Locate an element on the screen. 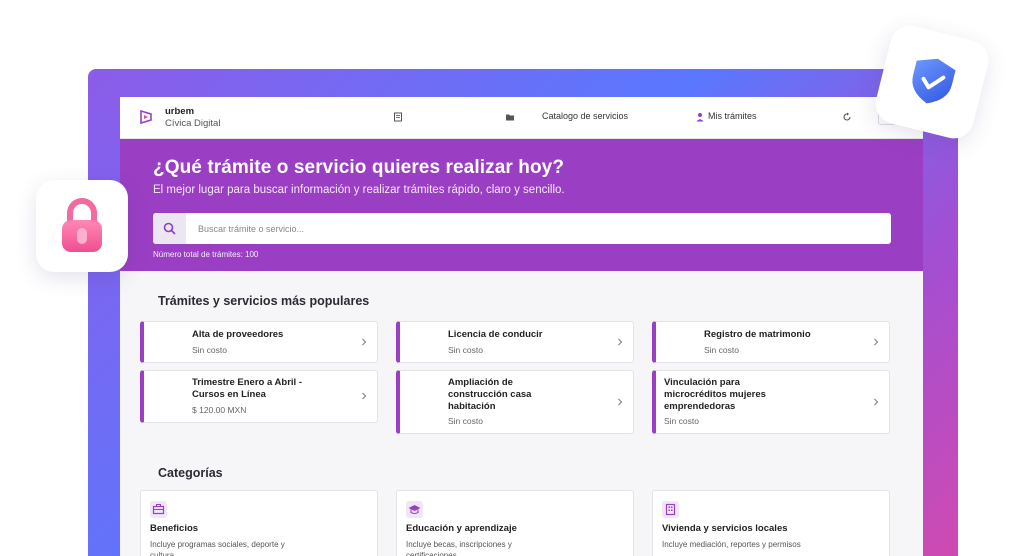  briefcase-icon is located at coordinates (158, 509).